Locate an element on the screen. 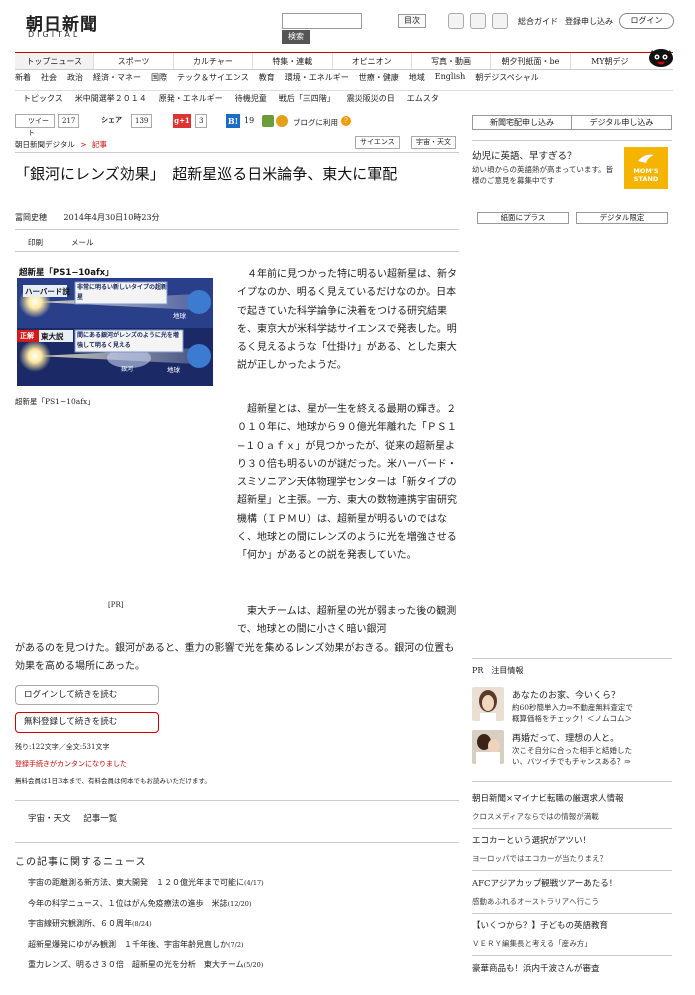  sidebar-link-3: AFCアジアカップ観戦ツアーあたる！ 感動あふれるオーストラリアへ行こう is located at coordinates (544, 893).